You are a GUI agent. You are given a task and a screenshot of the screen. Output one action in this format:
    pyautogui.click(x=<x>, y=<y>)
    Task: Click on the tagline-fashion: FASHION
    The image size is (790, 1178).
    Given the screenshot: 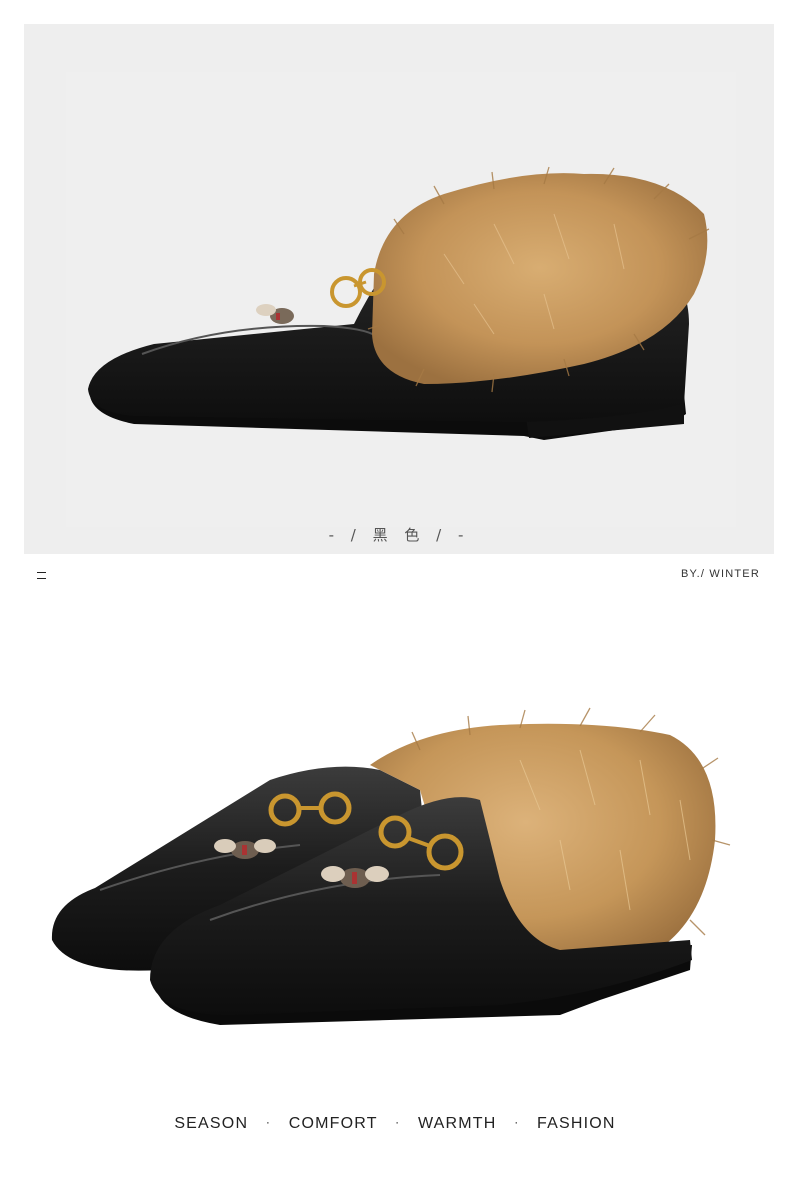 What is the action you would take?
    pyautogui.click(x=576, y=1123)
    